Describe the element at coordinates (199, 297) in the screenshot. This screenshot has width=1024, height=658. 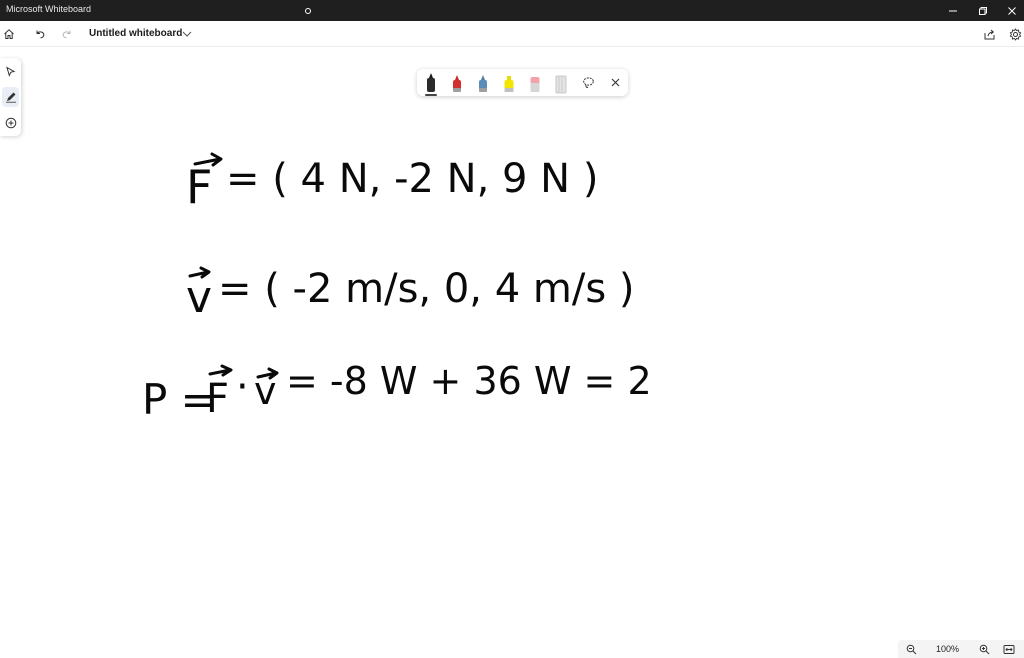
I see `ink-velocity-symbol: v` at that location.